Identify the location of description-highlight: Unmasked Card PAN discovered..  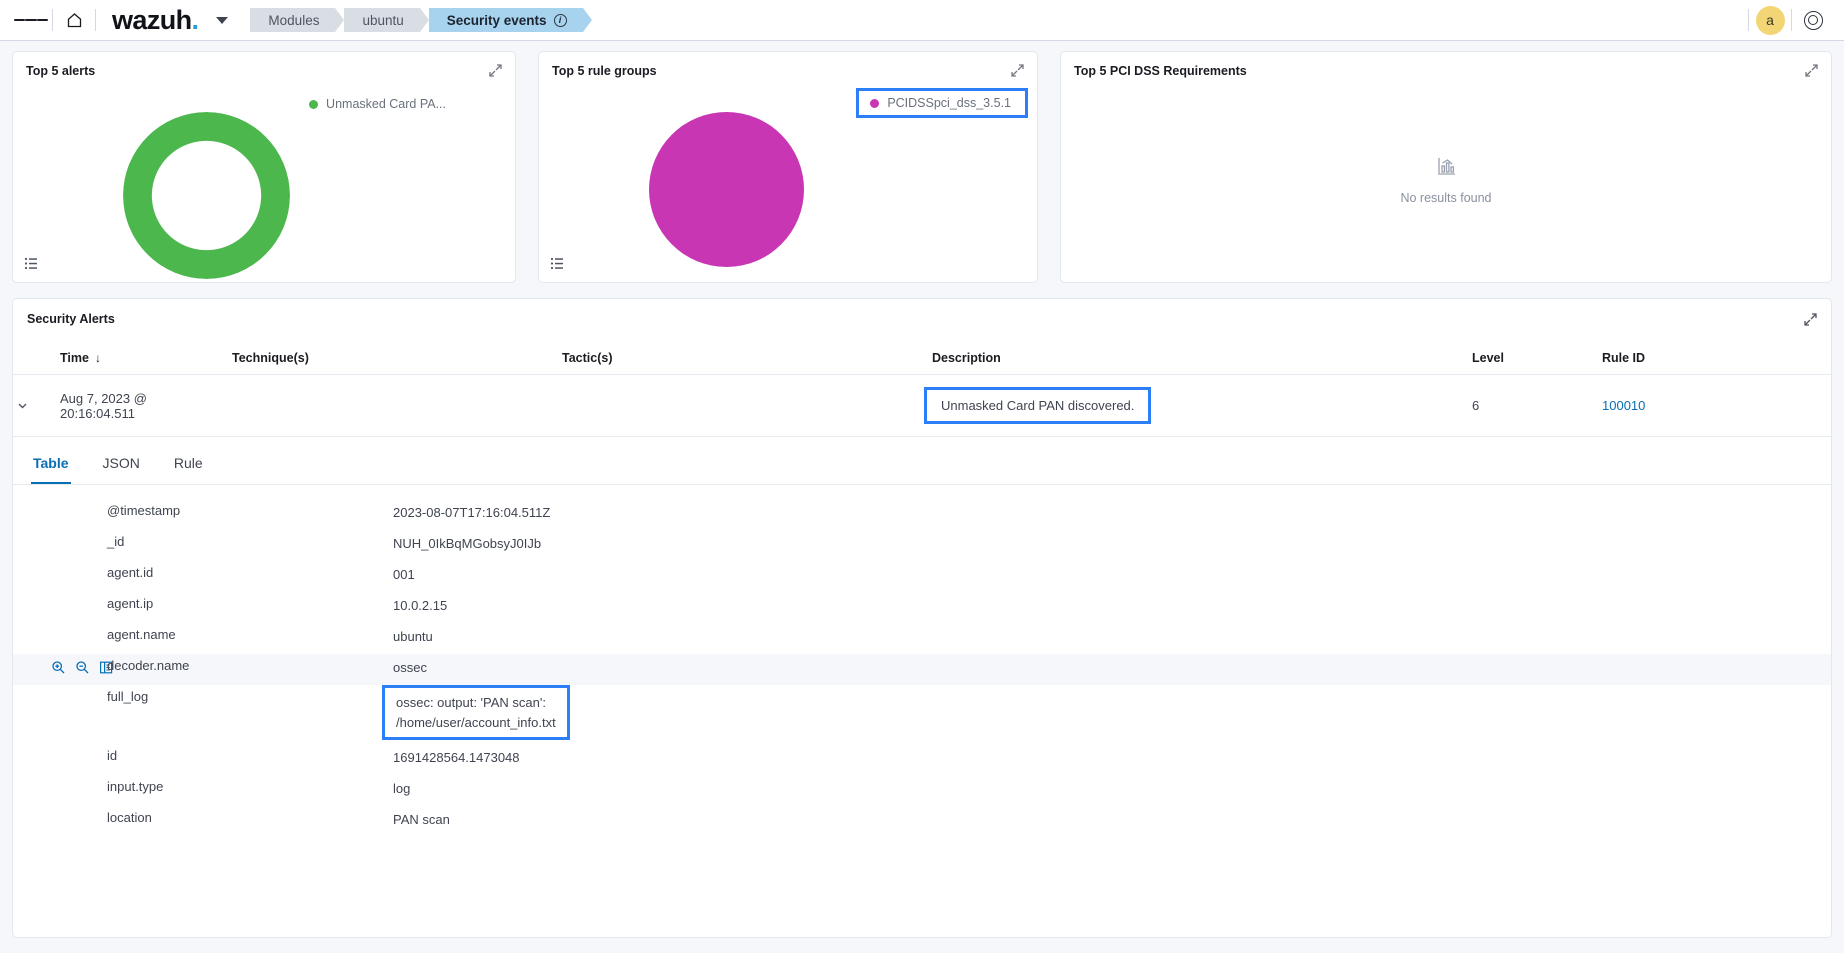
(1038, 405).